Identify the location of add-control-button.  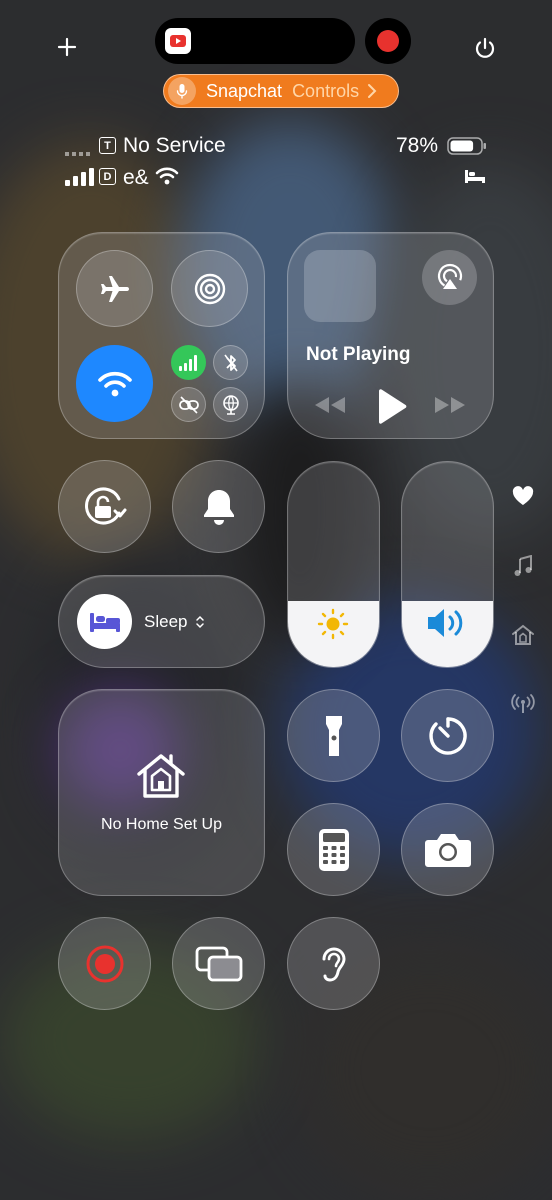
(67, 47).